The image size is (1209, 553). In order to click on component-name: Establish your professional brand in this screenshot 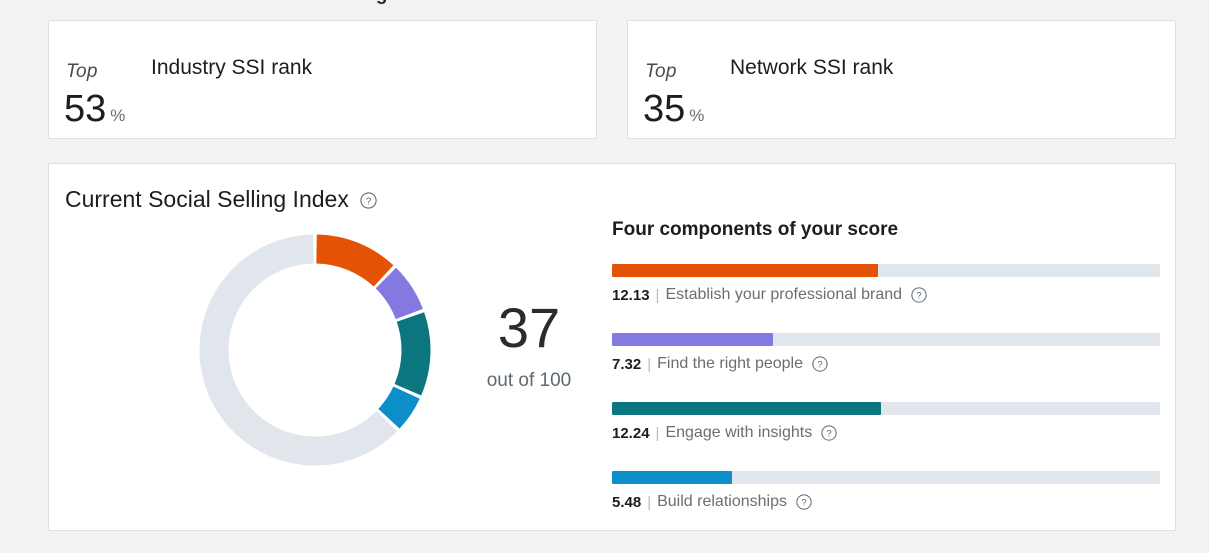, I will do `click(784, 294)`.